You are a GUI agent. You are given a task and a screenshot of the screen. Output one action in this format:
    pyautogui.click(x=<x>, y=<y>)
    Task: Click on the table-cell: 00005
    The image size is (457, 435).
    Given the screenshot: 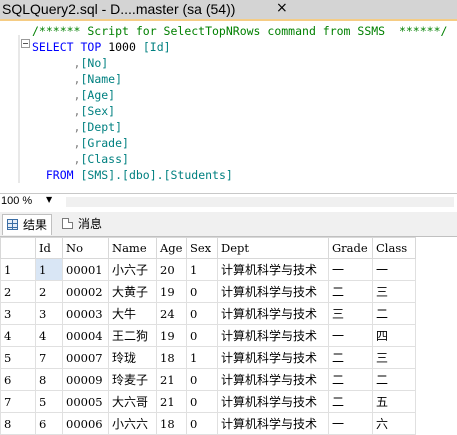 What is the action you would take?
    pyautogui.click(x=85, y=401)
    